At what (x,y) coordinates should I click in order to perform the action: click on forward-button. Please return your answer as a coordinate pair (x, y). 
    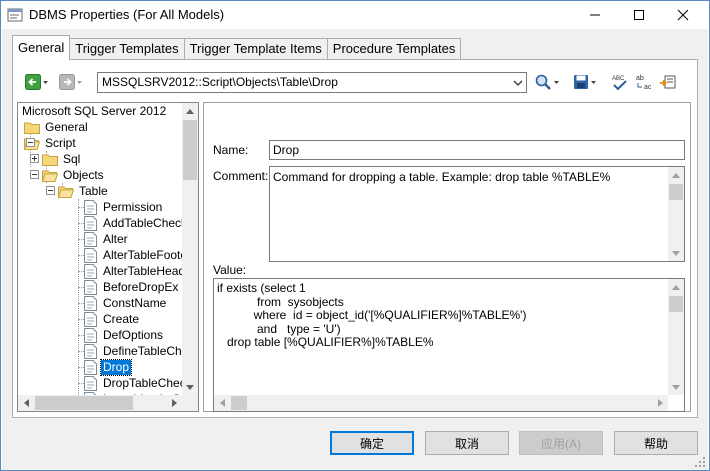
    Looking at the image, I should click on (71, 82).